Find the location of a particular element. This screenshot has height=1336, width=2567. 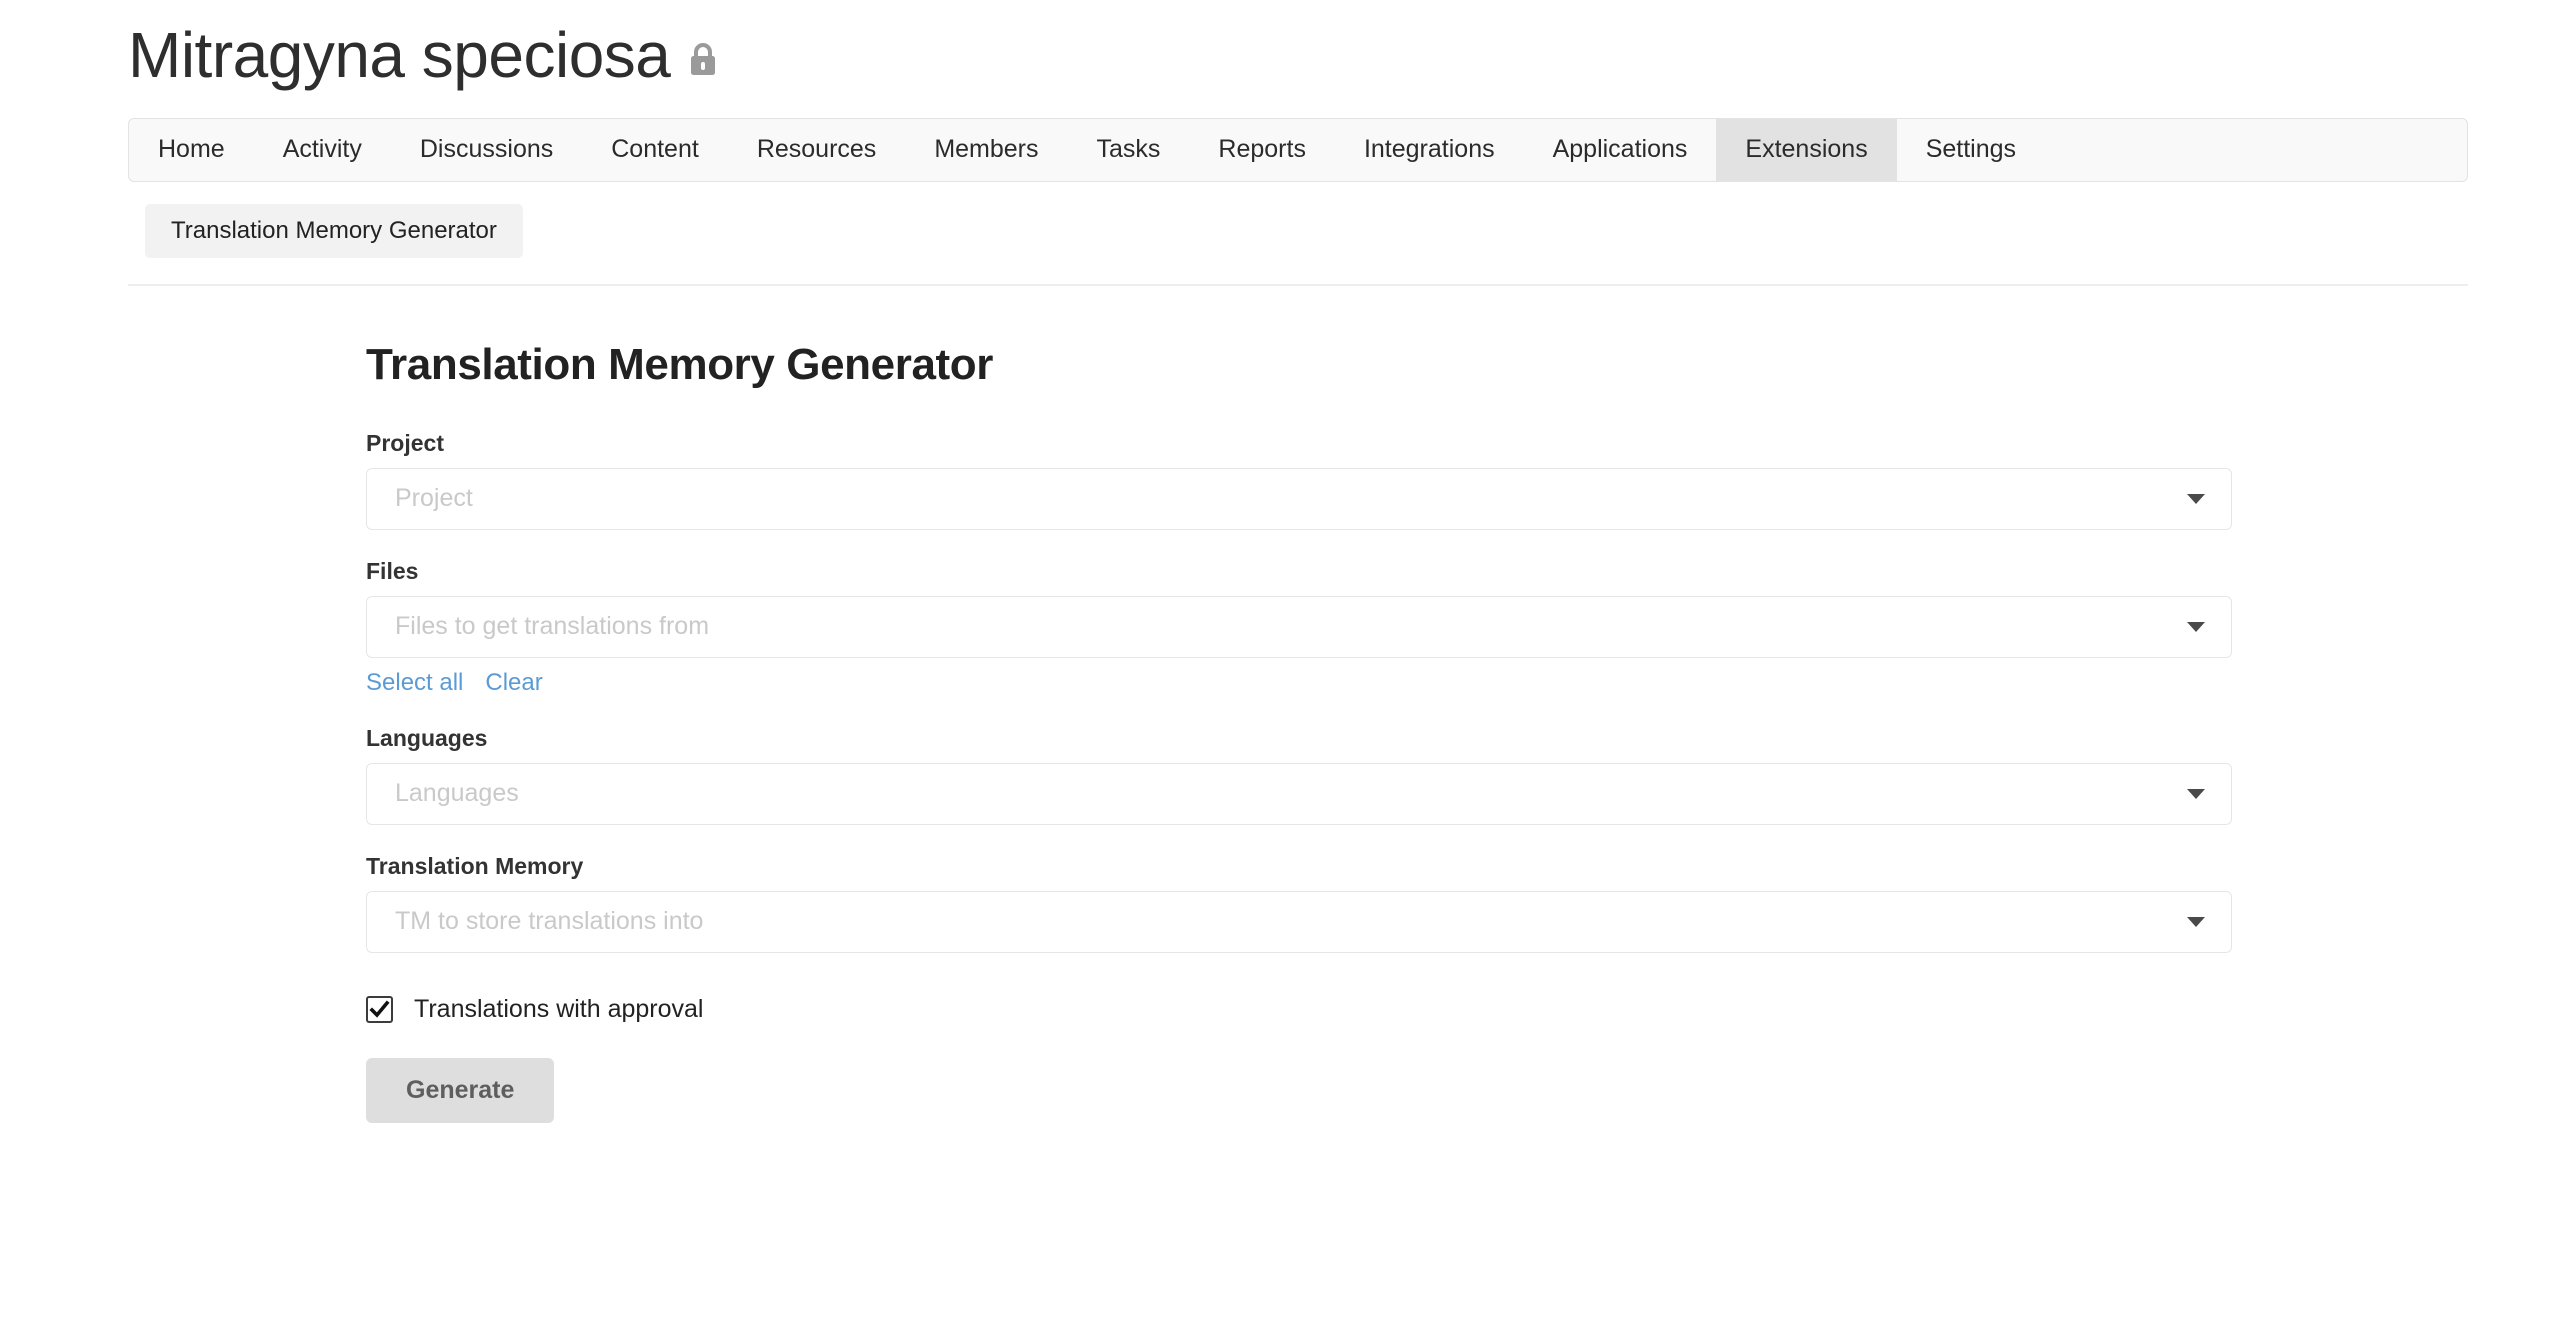

languages-select: Languages is located at coordinates (1299, 793).